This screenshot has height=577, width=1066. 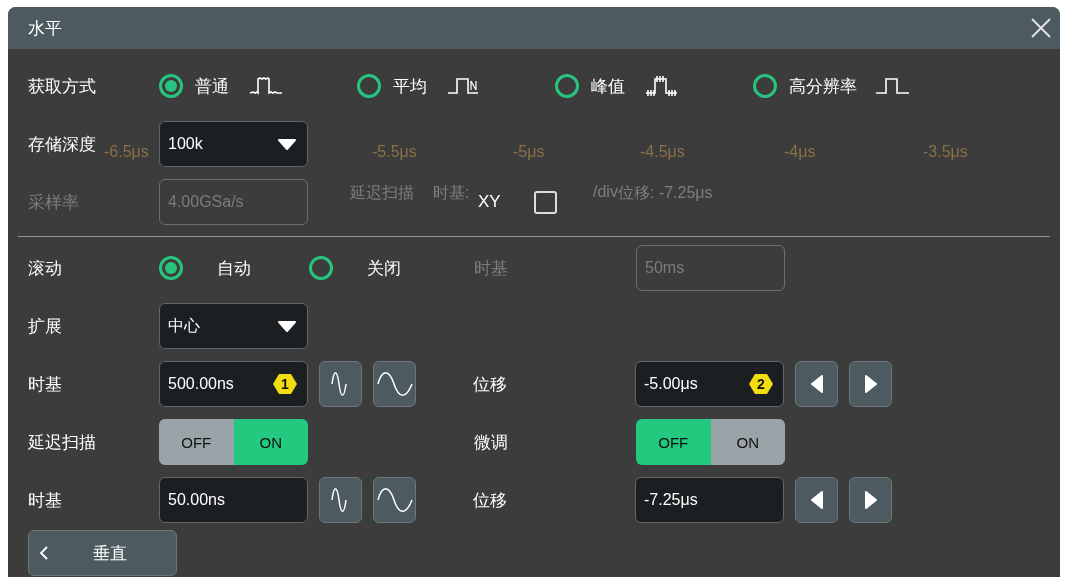 What do you see at coordinates (62, 442) in the screenshot?
I see `field-label: 延迟扫描` at bounding box center [62, 442].